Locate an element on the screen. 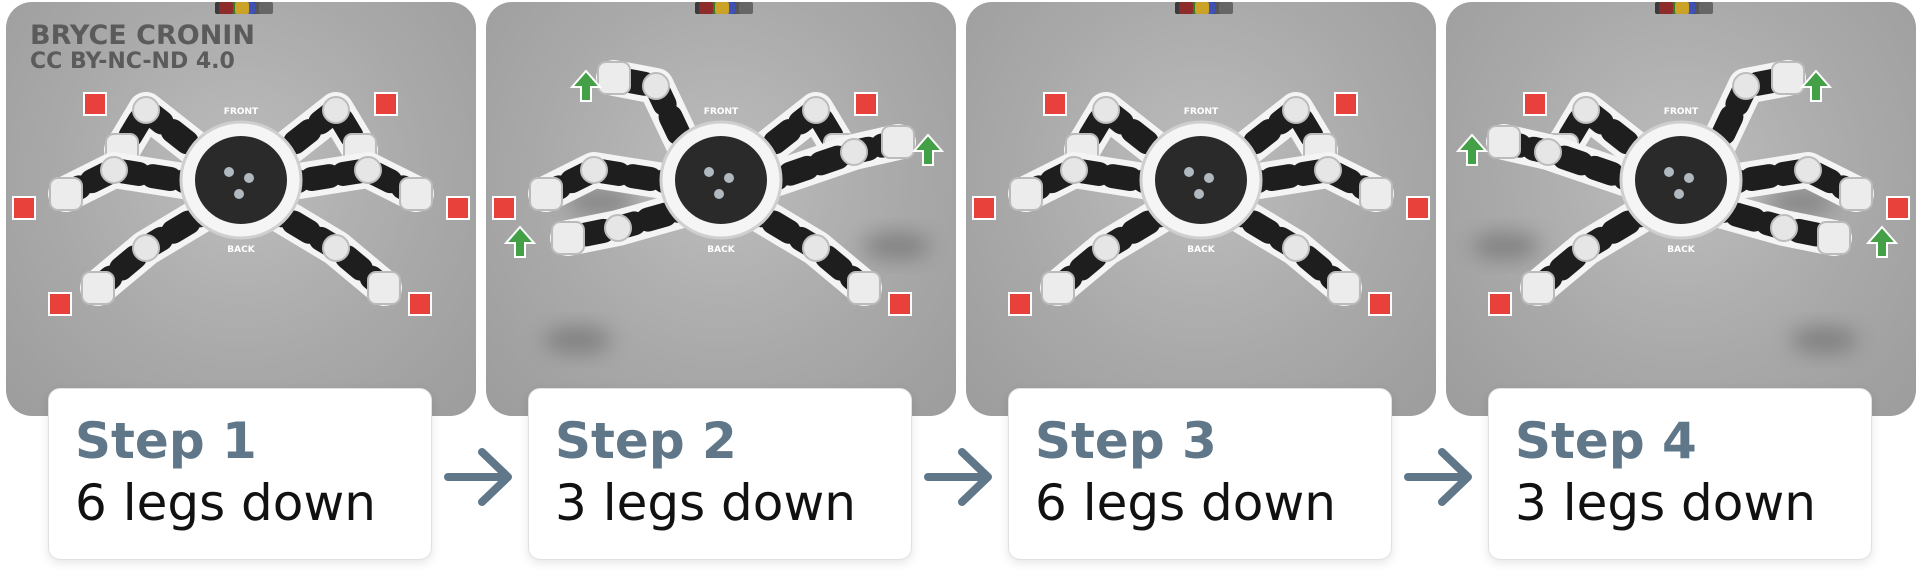 Image resolution: width=1920 pixels, height=586 pixels. credit-author: BRYCE CRONIN is located at coordinates (142, 35).